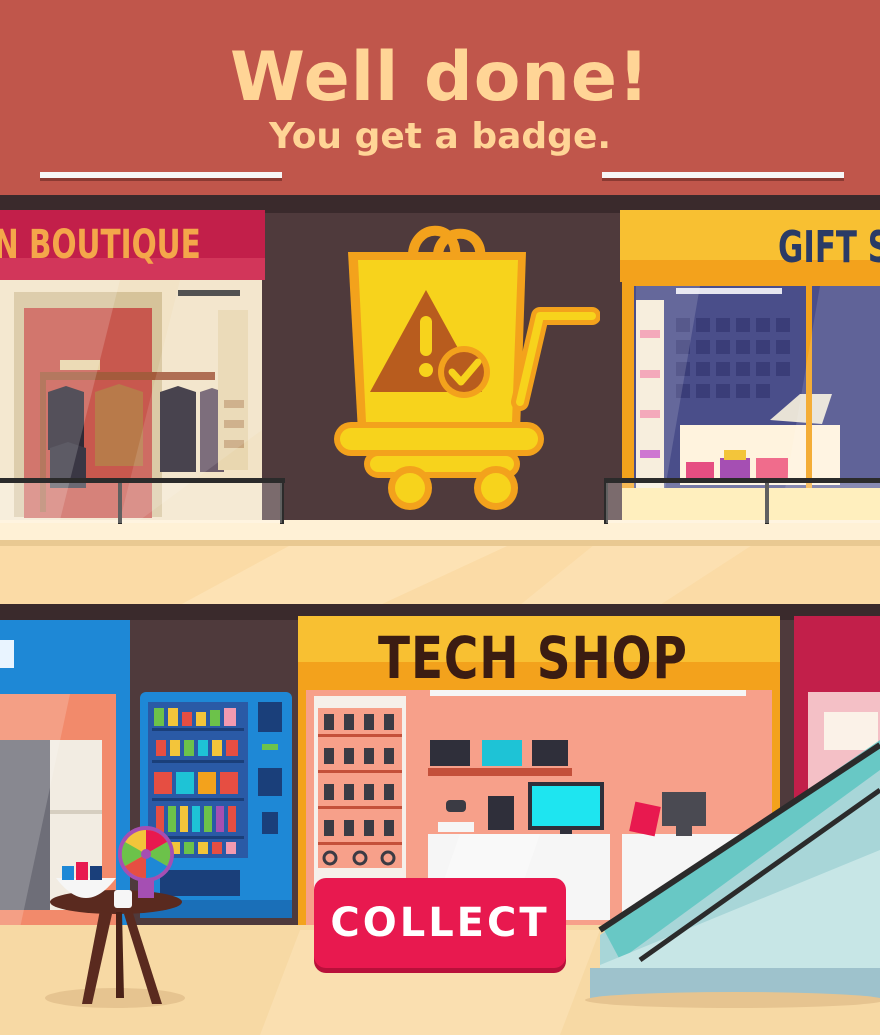 The width and height of the screenshot is (880, 1035). I want to click on badge-subtitle: You get a badge., so click(440, 136).